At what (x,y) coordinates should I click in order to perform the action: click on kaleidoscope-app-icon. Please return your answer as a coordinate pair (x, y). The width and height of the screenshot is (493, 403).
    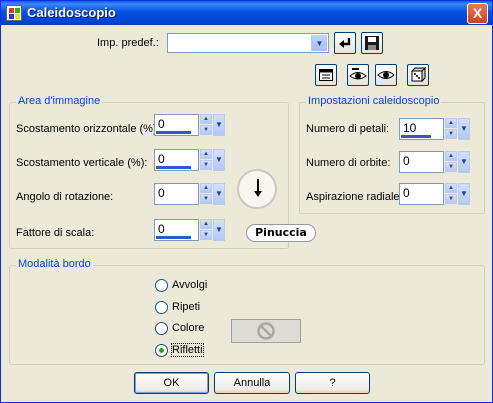
    Looking at the image, I should click on (14, 13).